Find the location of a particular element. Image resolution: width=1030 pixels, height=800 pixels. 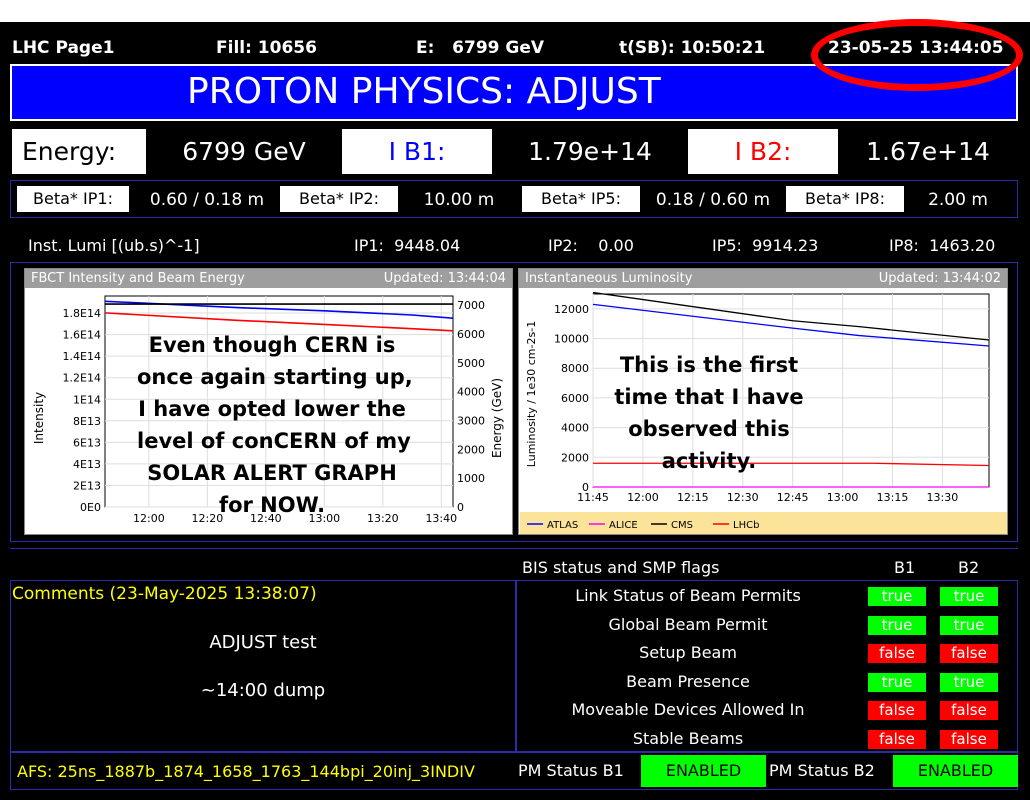

lumi-chart-updated: Updated: 13:44:02 is located at coordinates (939, 278).